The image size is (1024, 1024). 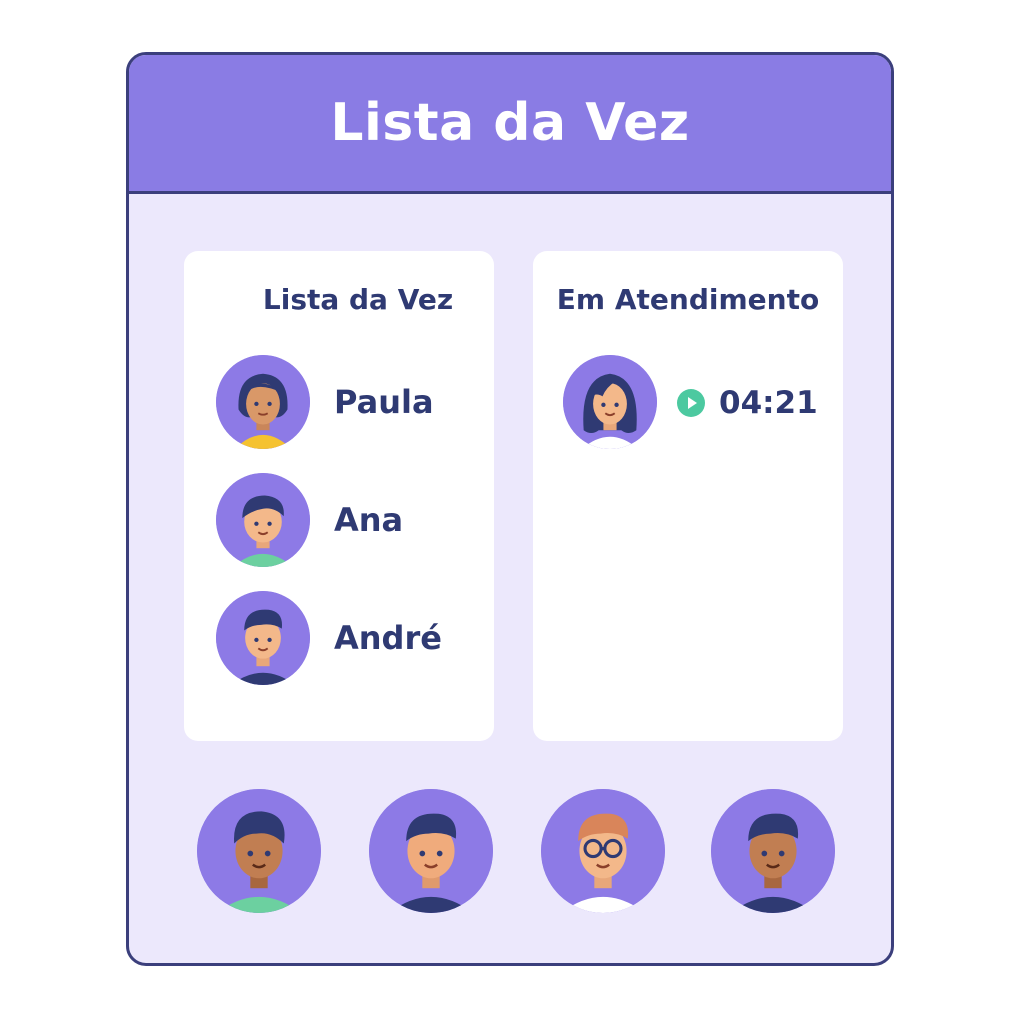 I want to click on queue-item-andre: André, so click(x=346, y=638).